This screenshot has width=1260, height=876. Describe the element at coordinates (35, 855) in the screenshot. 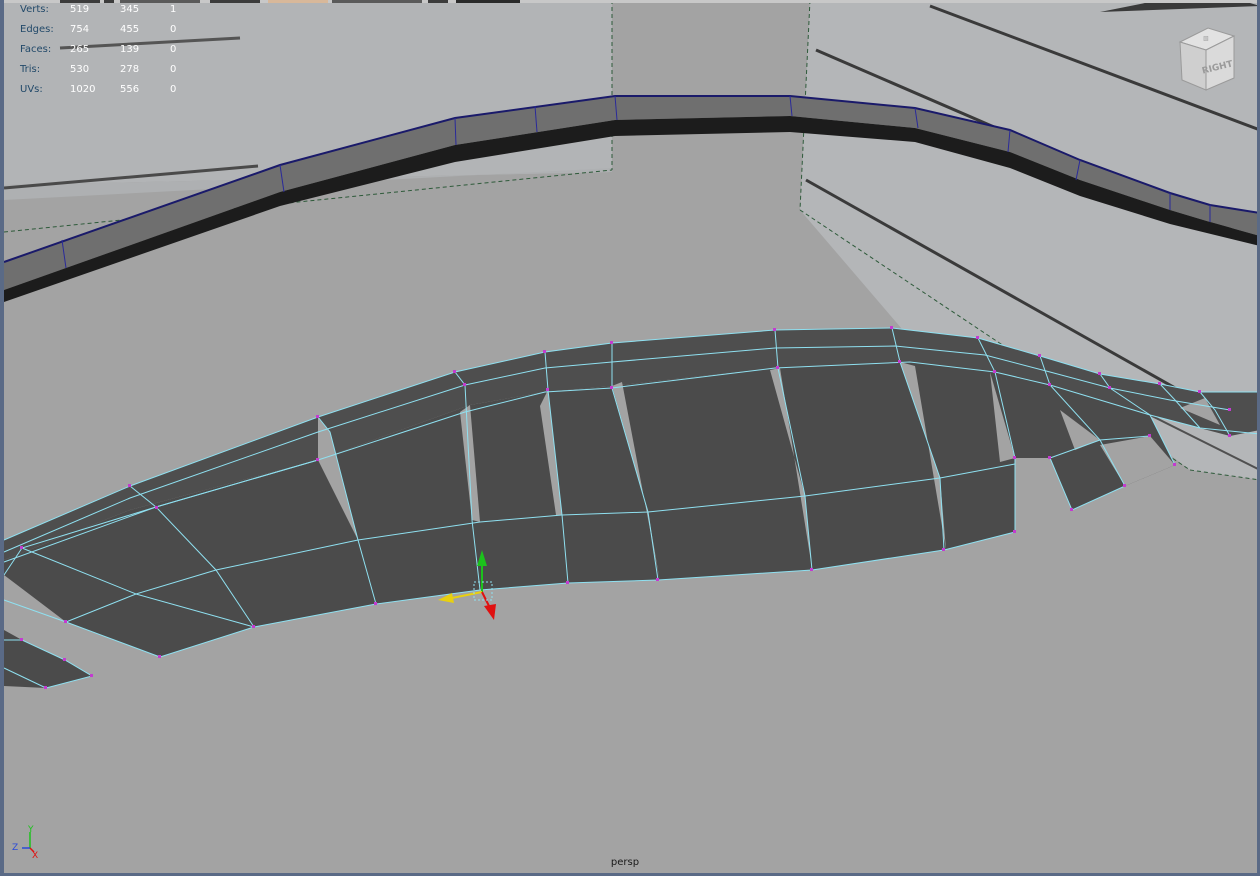

I see `axis-x-label: X` at that location.